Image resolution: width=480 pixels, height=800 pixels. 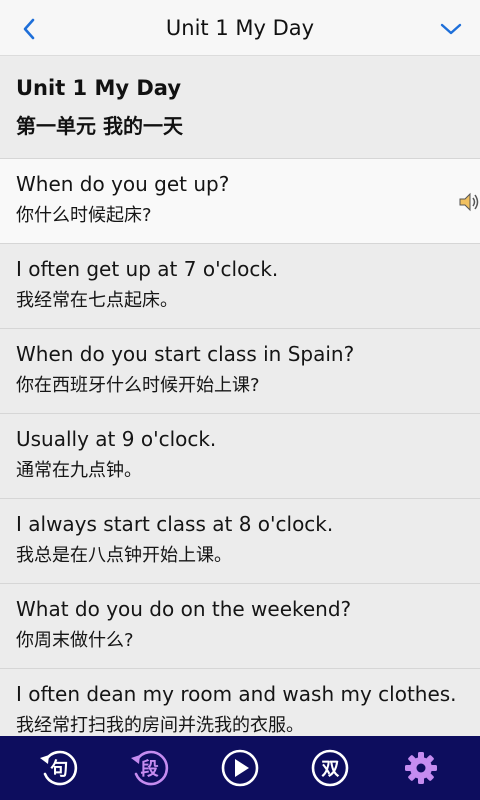 I want to click on sentence-repeat-label: 句, so click(x=59, y=769).